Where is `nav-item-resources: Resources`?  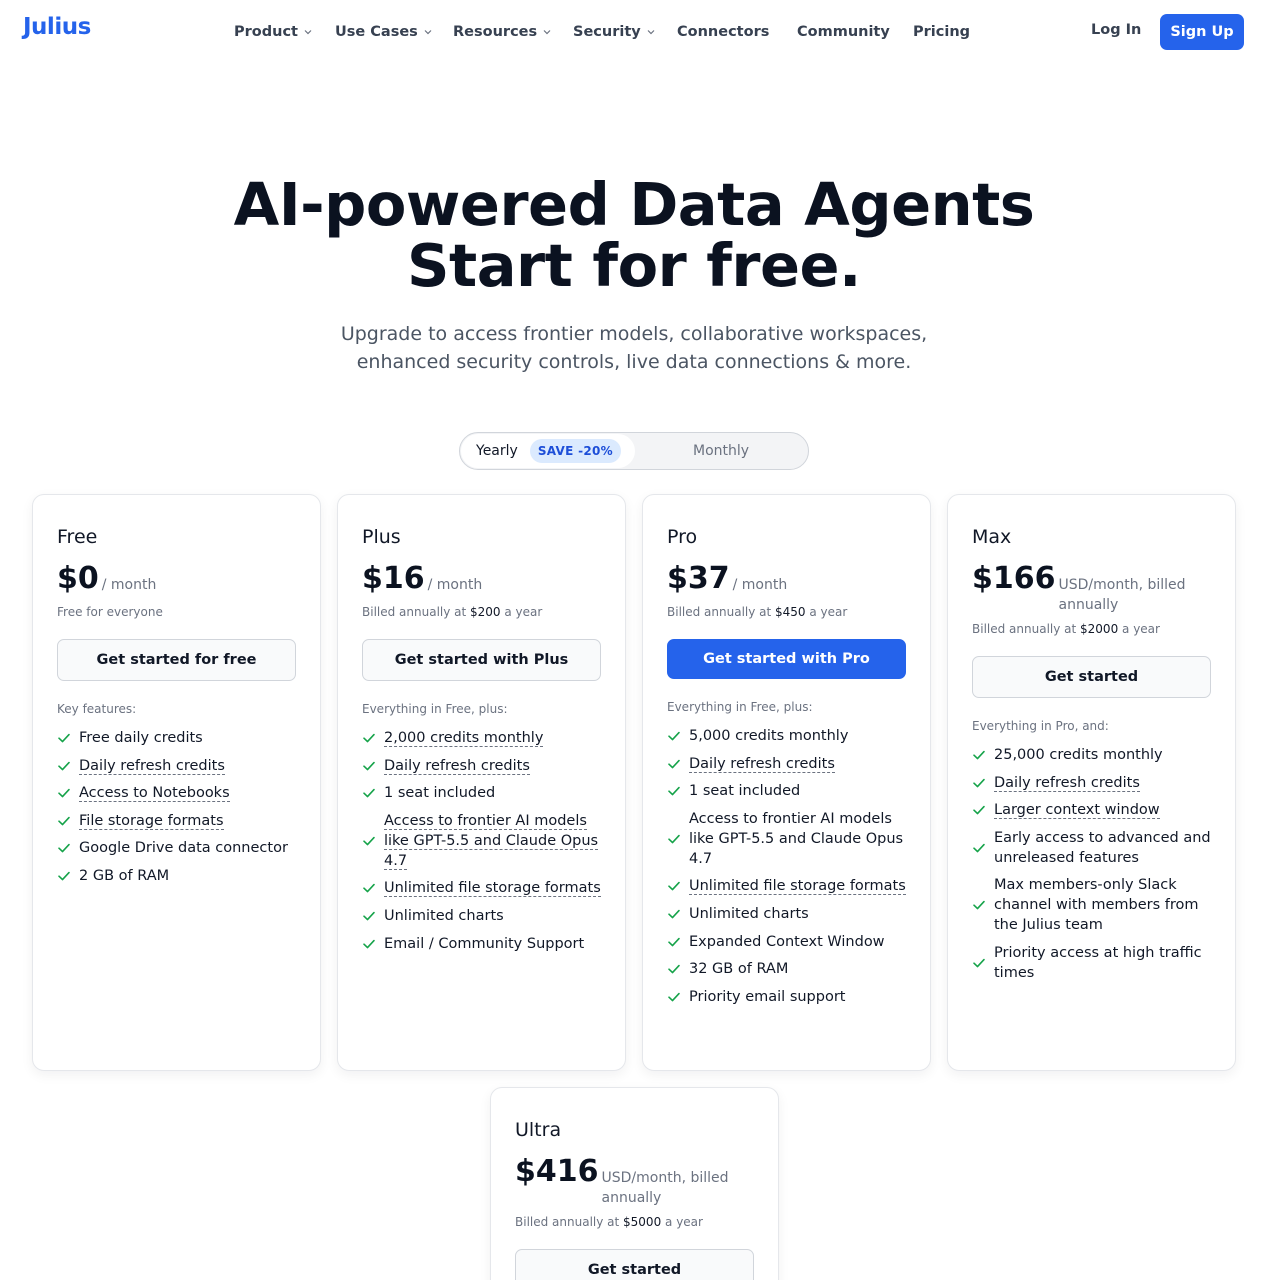 nav-item-resources: Resources is located at coordinates (502, 32).